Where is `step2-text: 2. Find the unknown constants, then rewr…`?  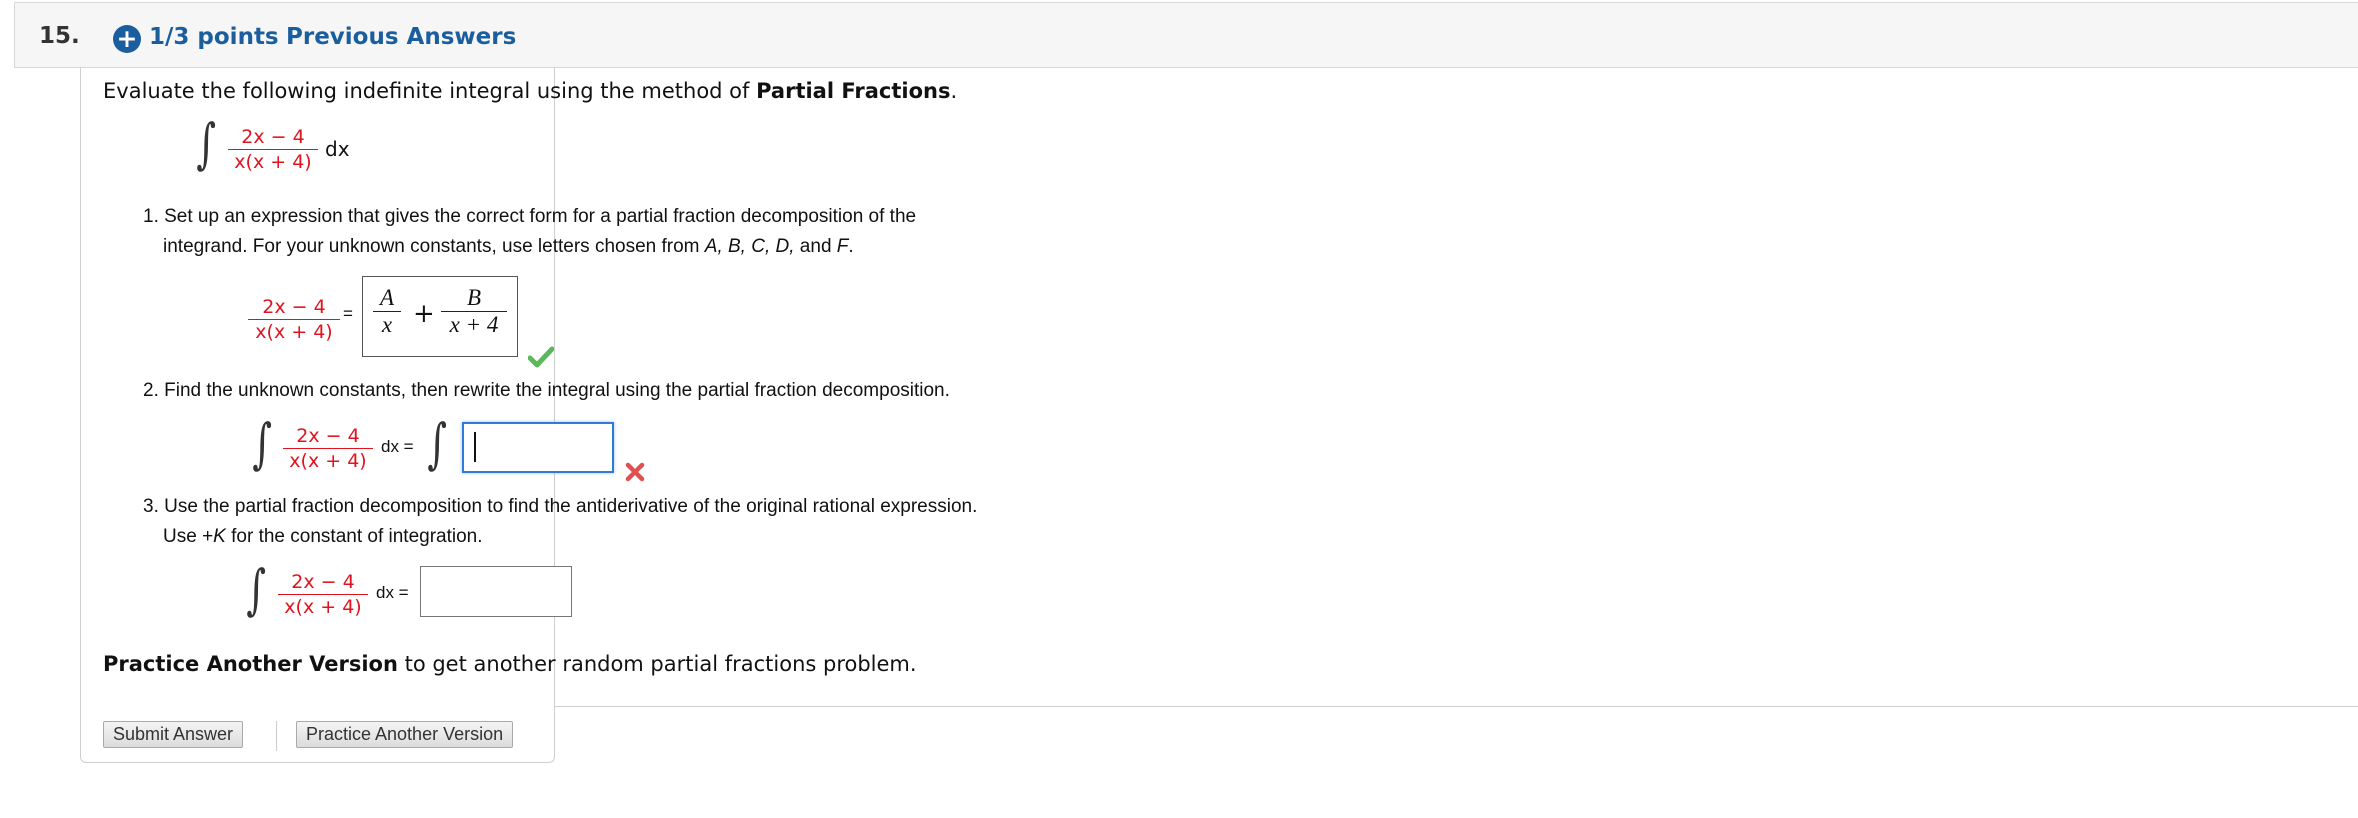 step2-text: 2. Find the unknown constants, then rewr… is located at coordinates (546, 390).